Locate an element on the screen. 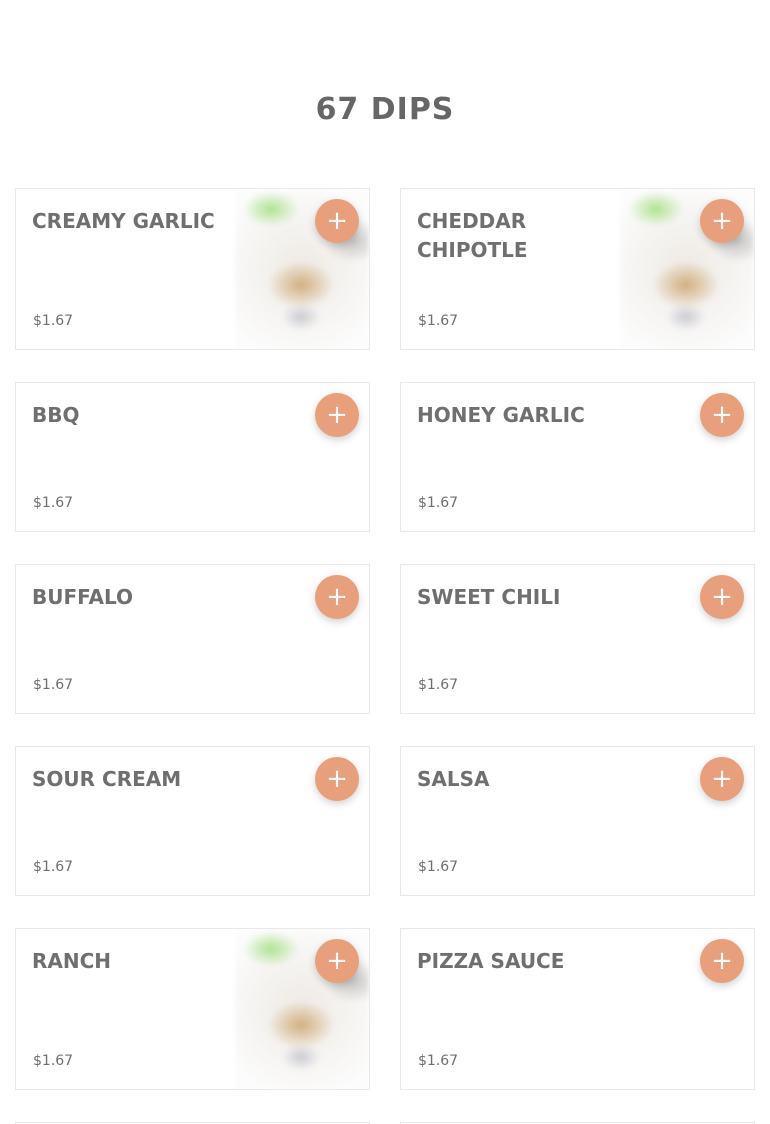 The width and height of the screenshot is (770, 1124). item-name: RANCH is located at coordinates (72, 961).